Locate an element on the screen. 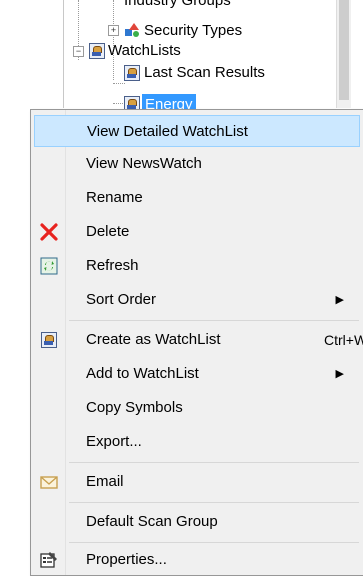 The height and width of the screenshot is (576, 363). menu-item-create-as-watchlist: Create as WatchList Ctrl+W is located at coordinates (198, 340).